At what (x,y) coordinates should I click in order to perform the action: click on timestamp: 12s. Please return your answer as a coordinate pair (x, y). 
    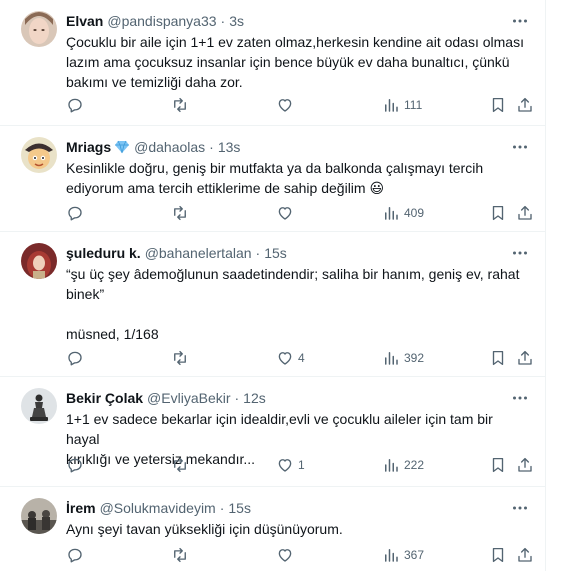
    Looking at the image, I should click on (254, 398).